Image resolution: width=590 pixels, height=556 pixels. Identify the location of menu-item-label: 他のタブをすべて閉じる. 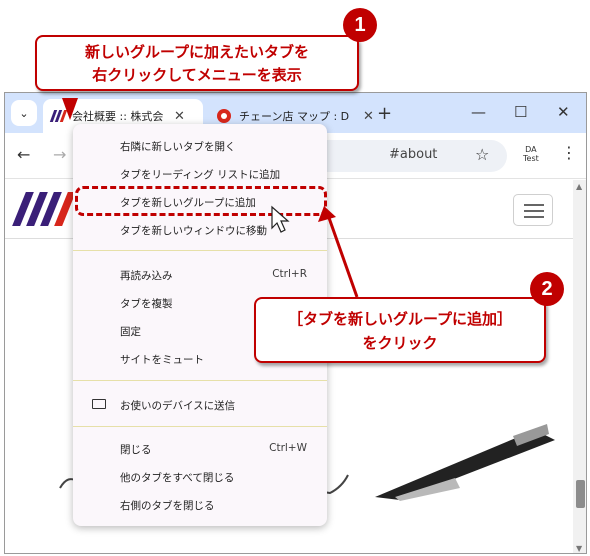
(177, 478).